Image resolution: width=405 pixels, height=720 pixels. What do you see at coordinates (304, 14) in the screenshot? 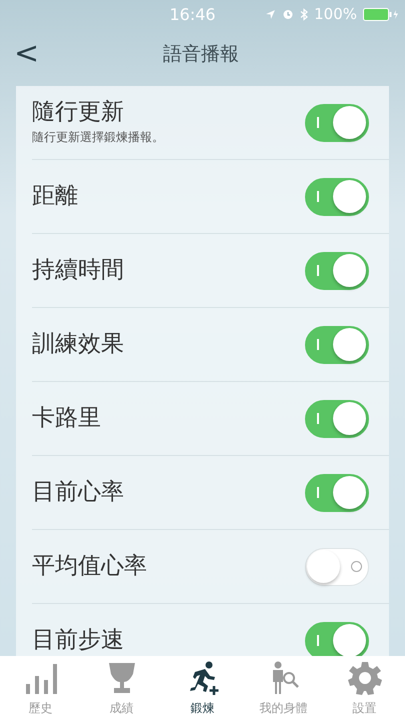
I see `bluetooth-icon` at bounding box center [304, 14].